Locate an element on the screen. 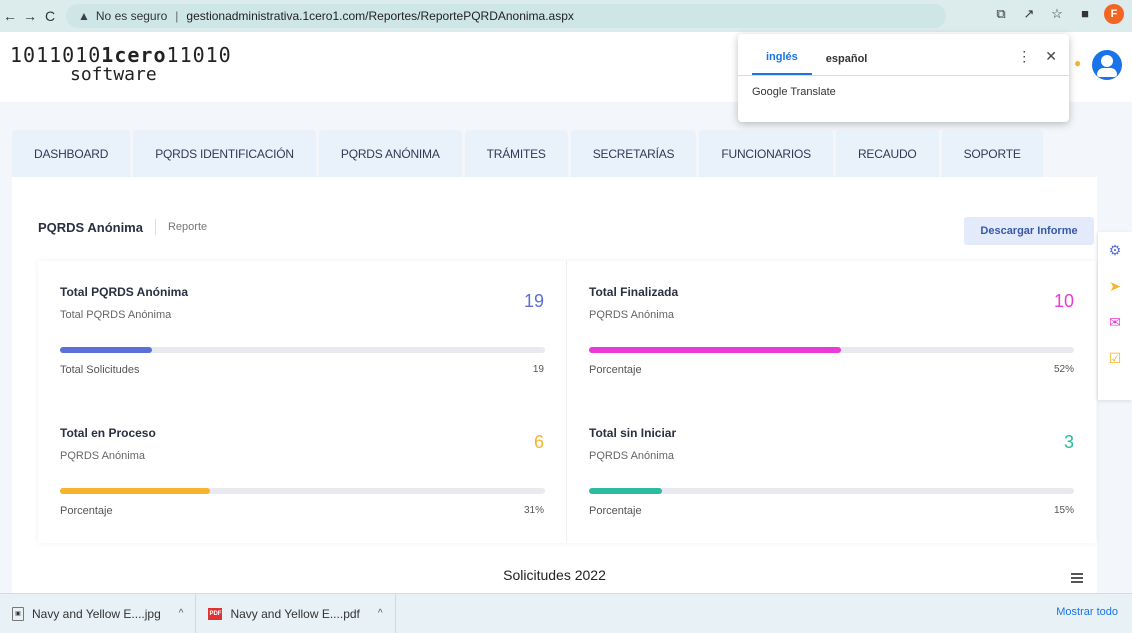 This screenshot has height=633, width=1132. profile-avatar: F is located at coordinates (1114, 14).